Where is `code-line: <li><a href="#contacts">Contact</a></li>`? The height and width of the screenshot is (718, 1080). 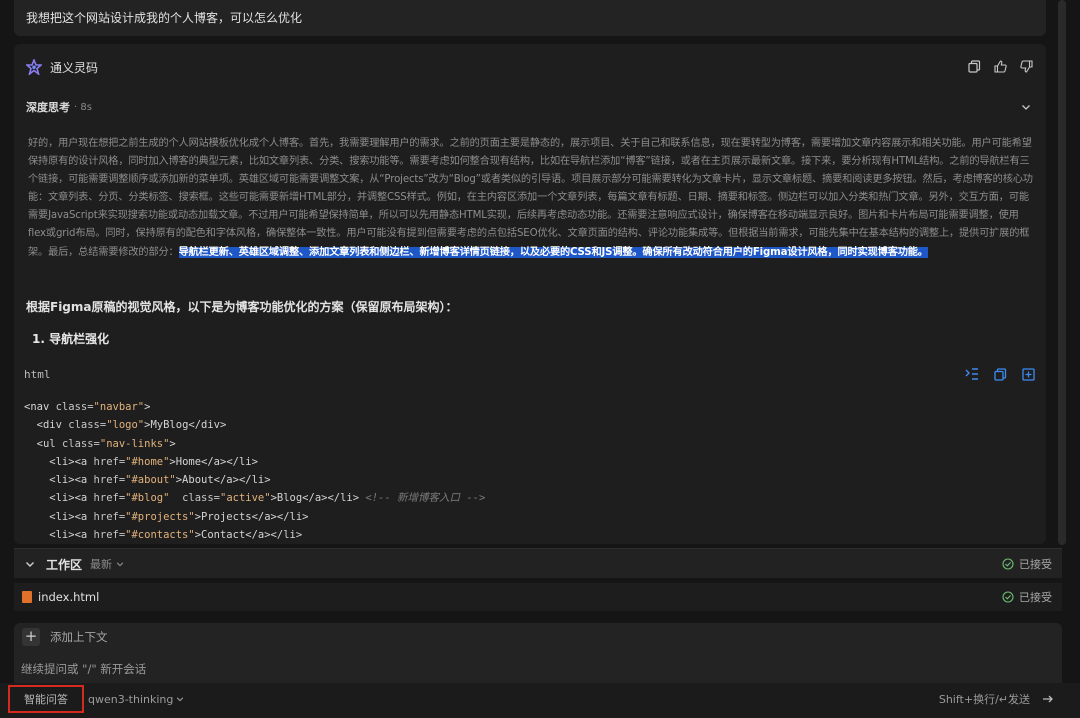
code-line: <li><a href="#contacts">Contact</a></li> is located at coordinates (254, 535).